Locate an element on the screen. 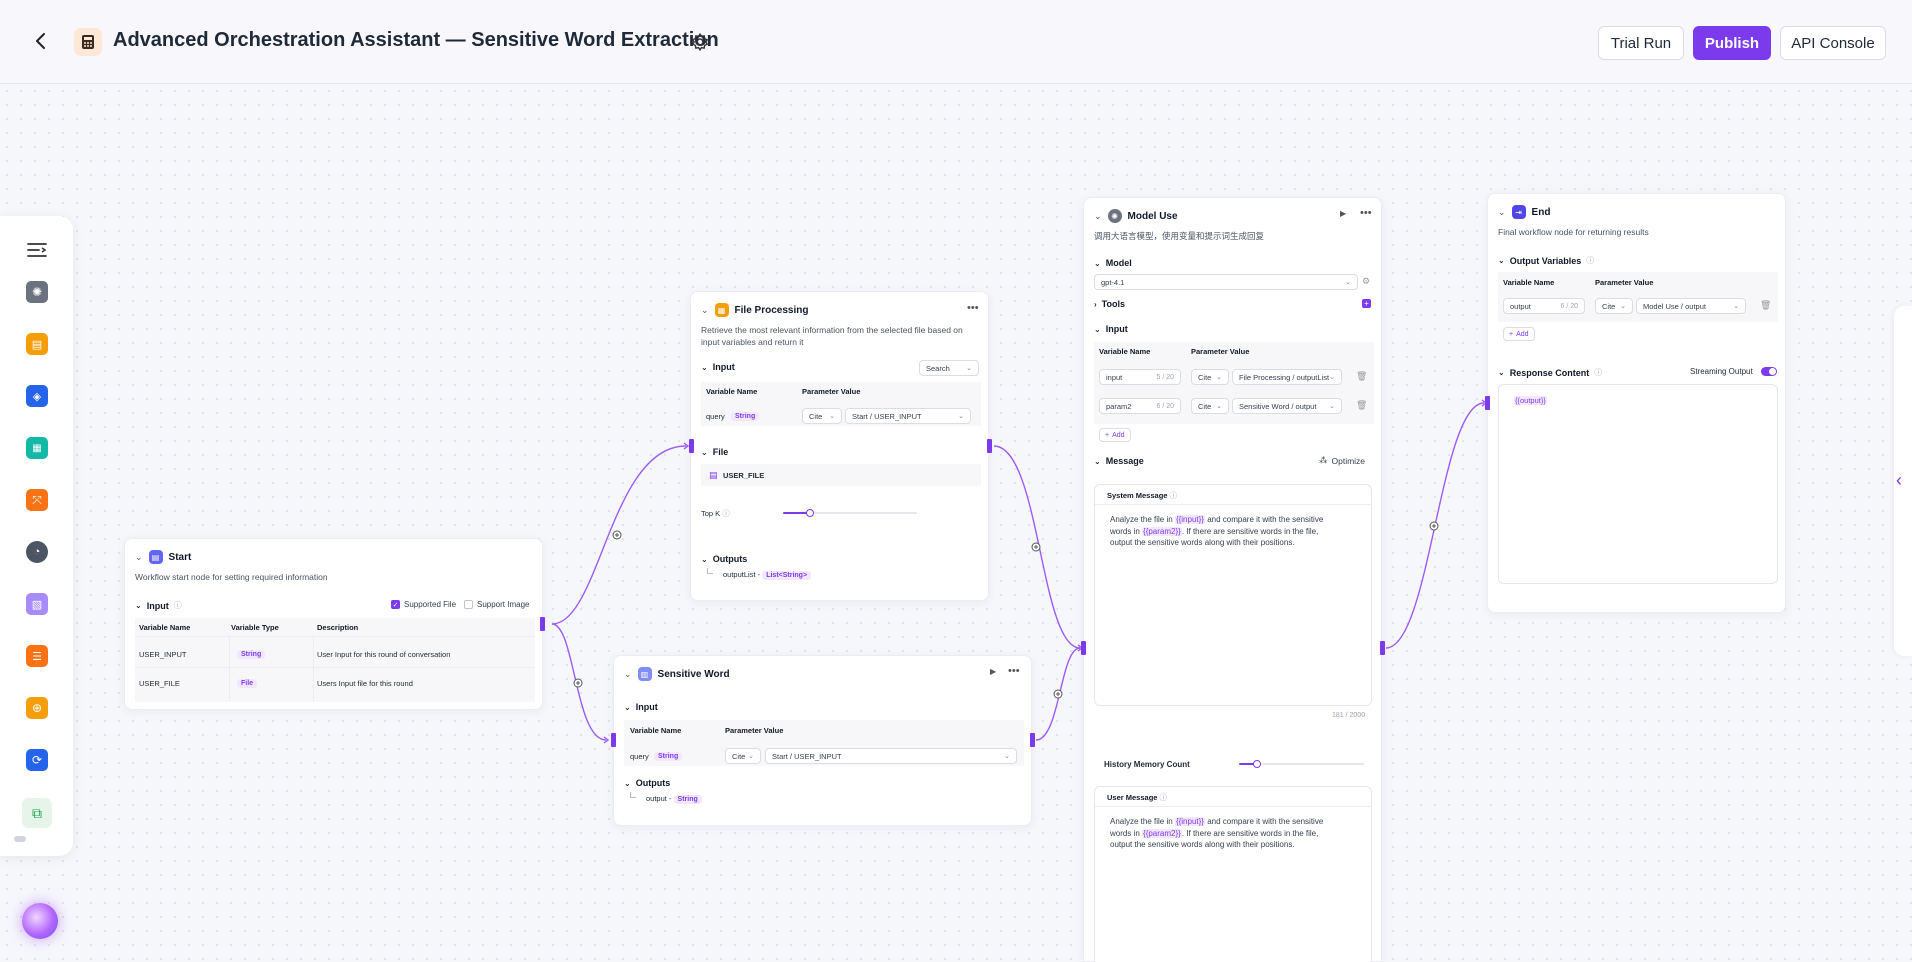 The height and width of the screenshot is (962, 1912). streaming-output-toggle is located at coordinates (1769, 371).